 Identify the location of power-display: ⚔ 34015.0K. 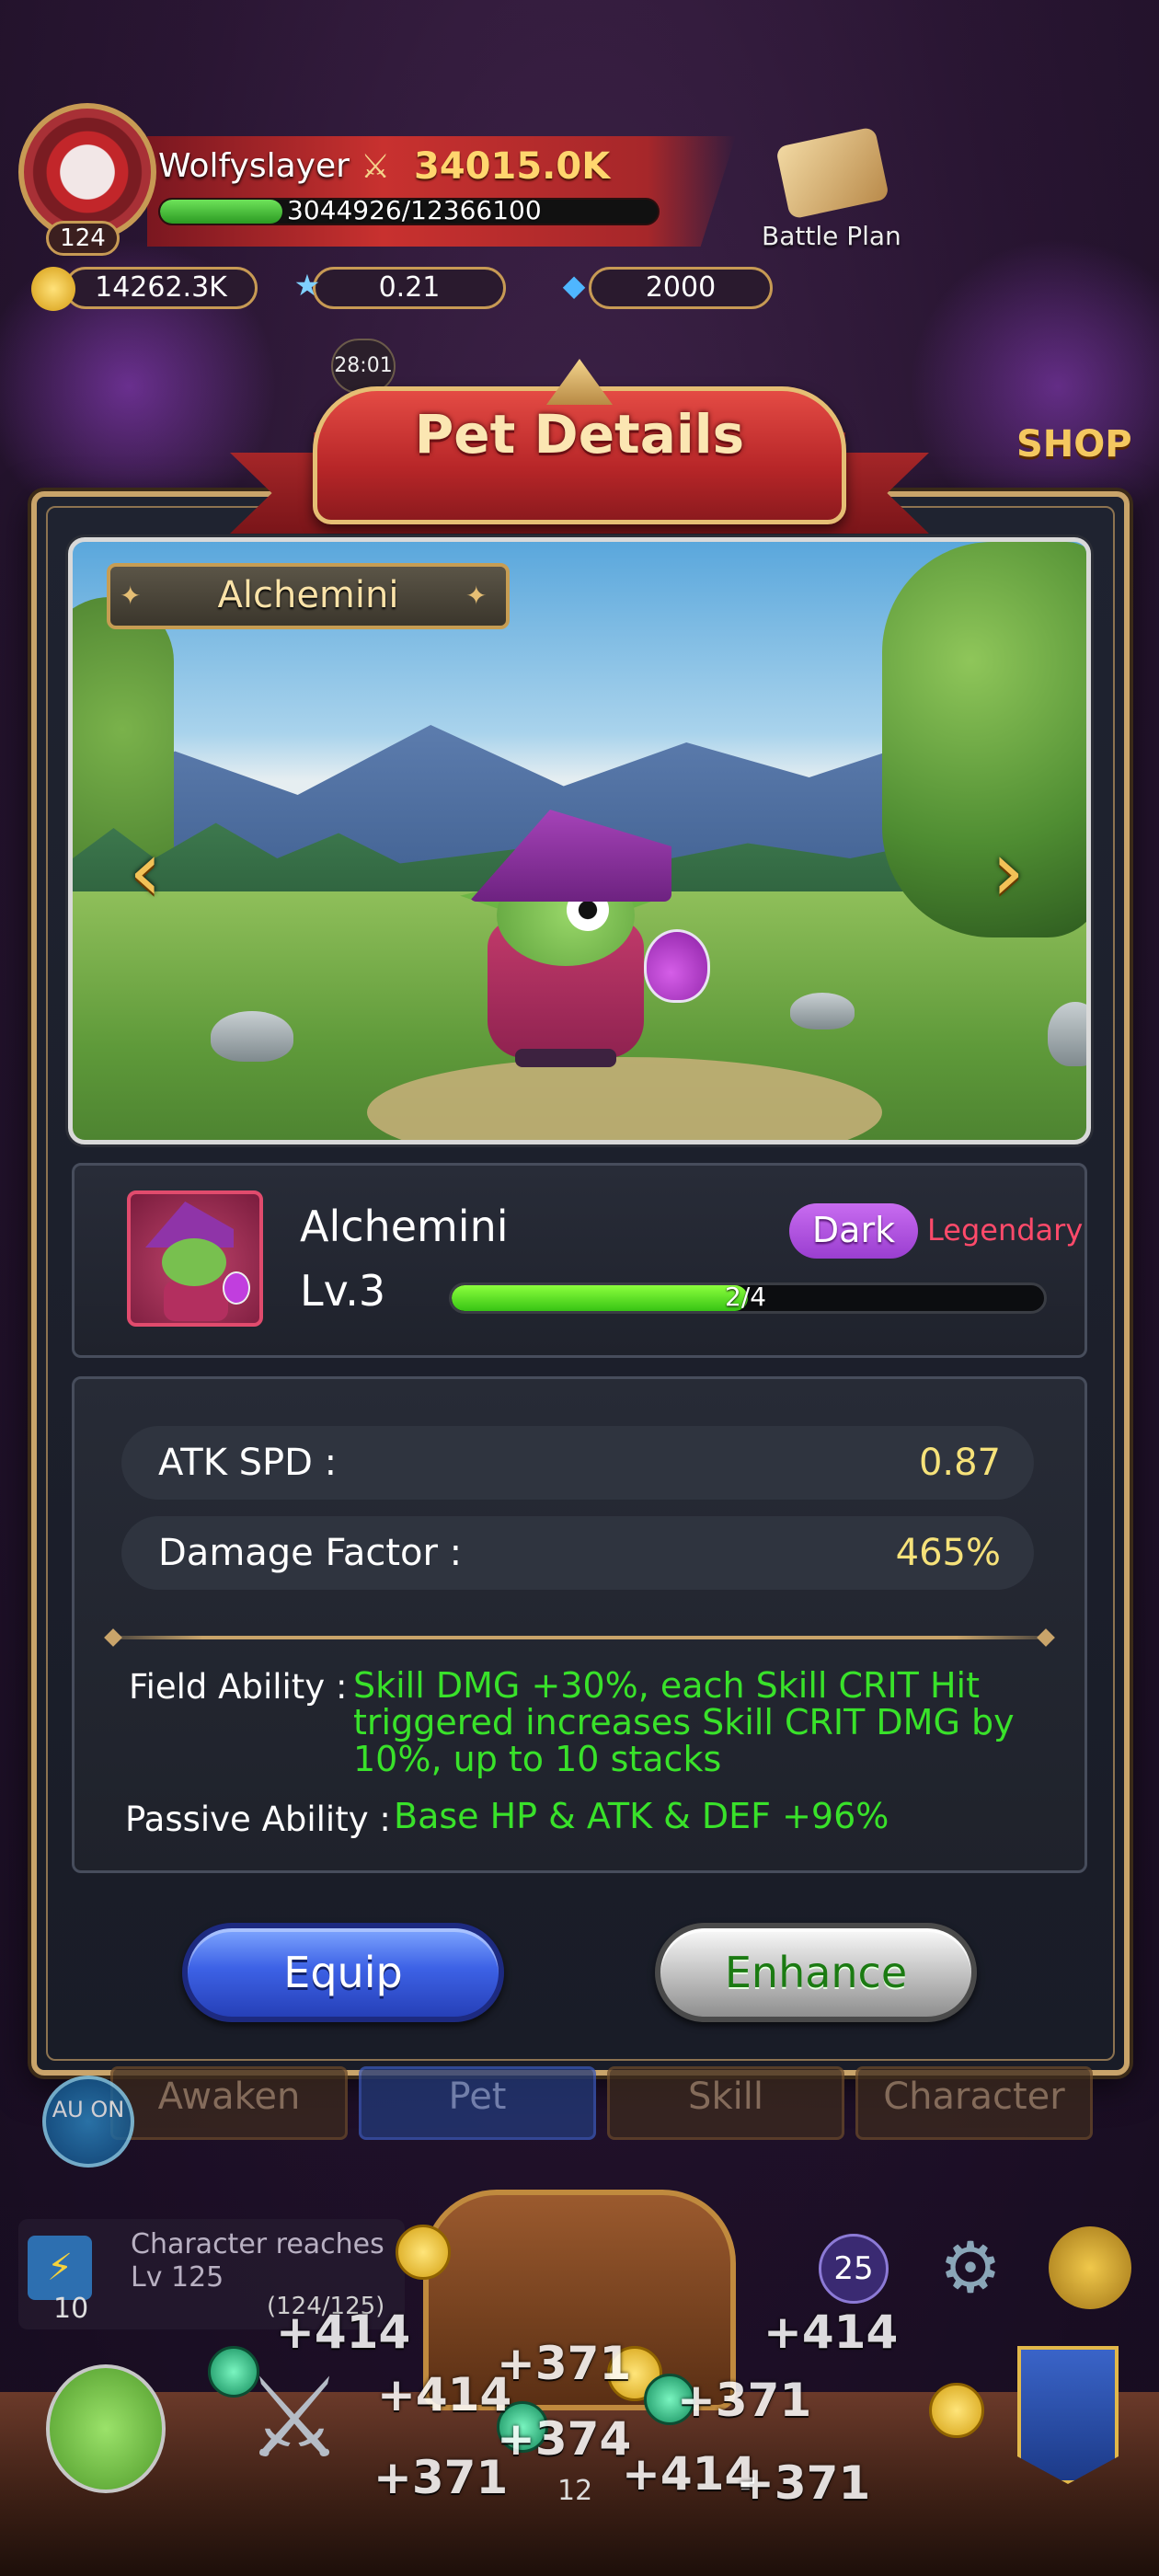
(512, 167).